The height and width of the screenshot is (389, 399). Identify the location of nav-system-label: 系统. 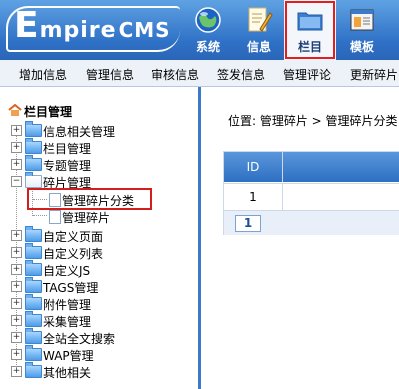
(207, 47).